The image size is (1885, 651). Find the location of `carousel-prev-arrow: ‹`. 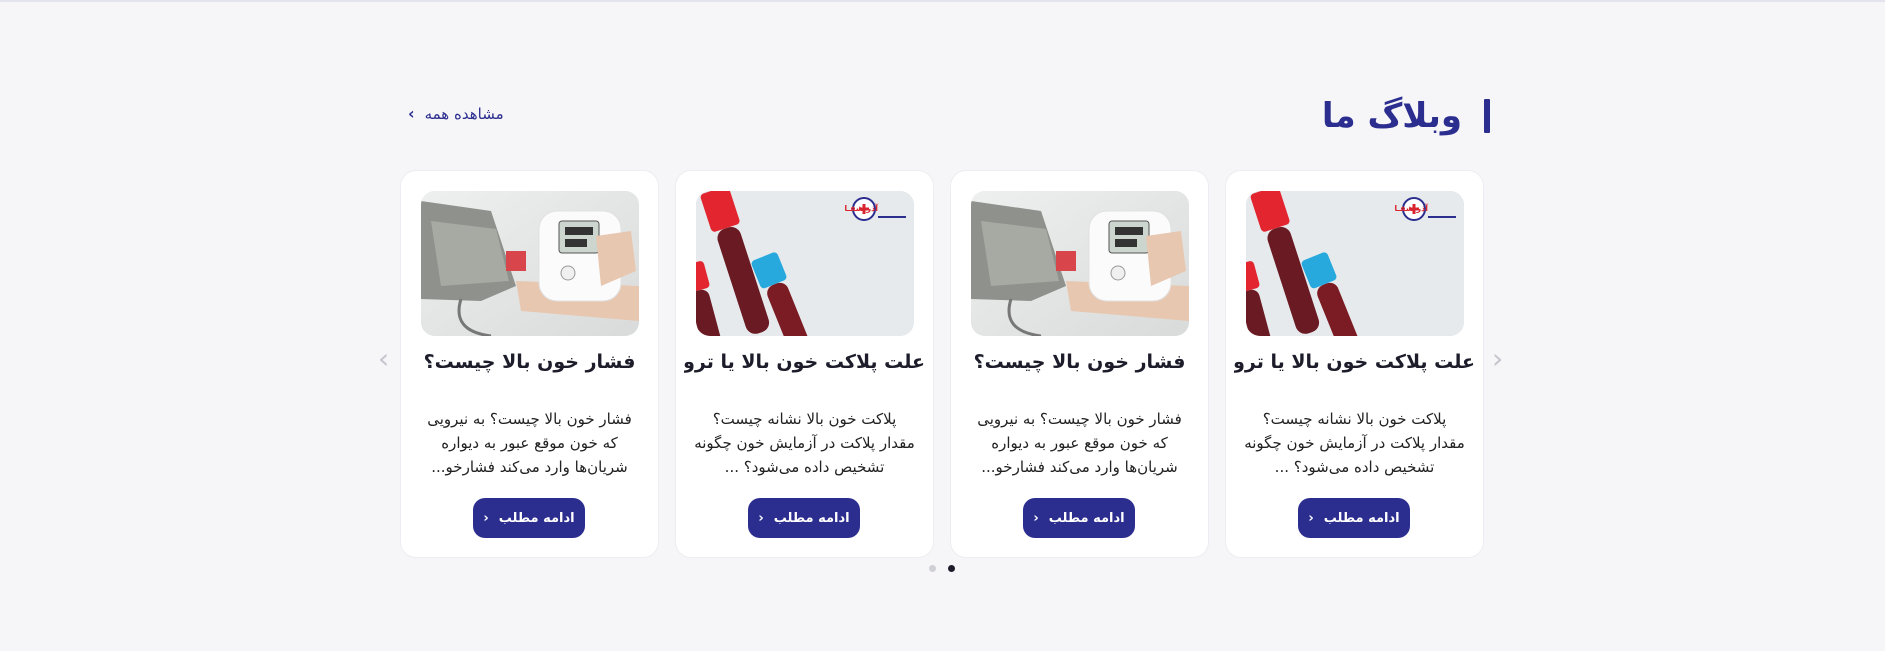

carousel-prev-arrow: ‹ is located at coordinates (383, 358).